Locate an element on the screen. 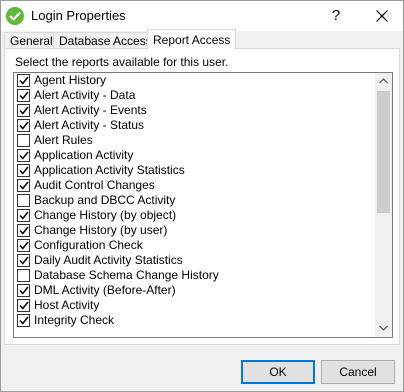  scroll-down-button is located at coordinates (383, 328).